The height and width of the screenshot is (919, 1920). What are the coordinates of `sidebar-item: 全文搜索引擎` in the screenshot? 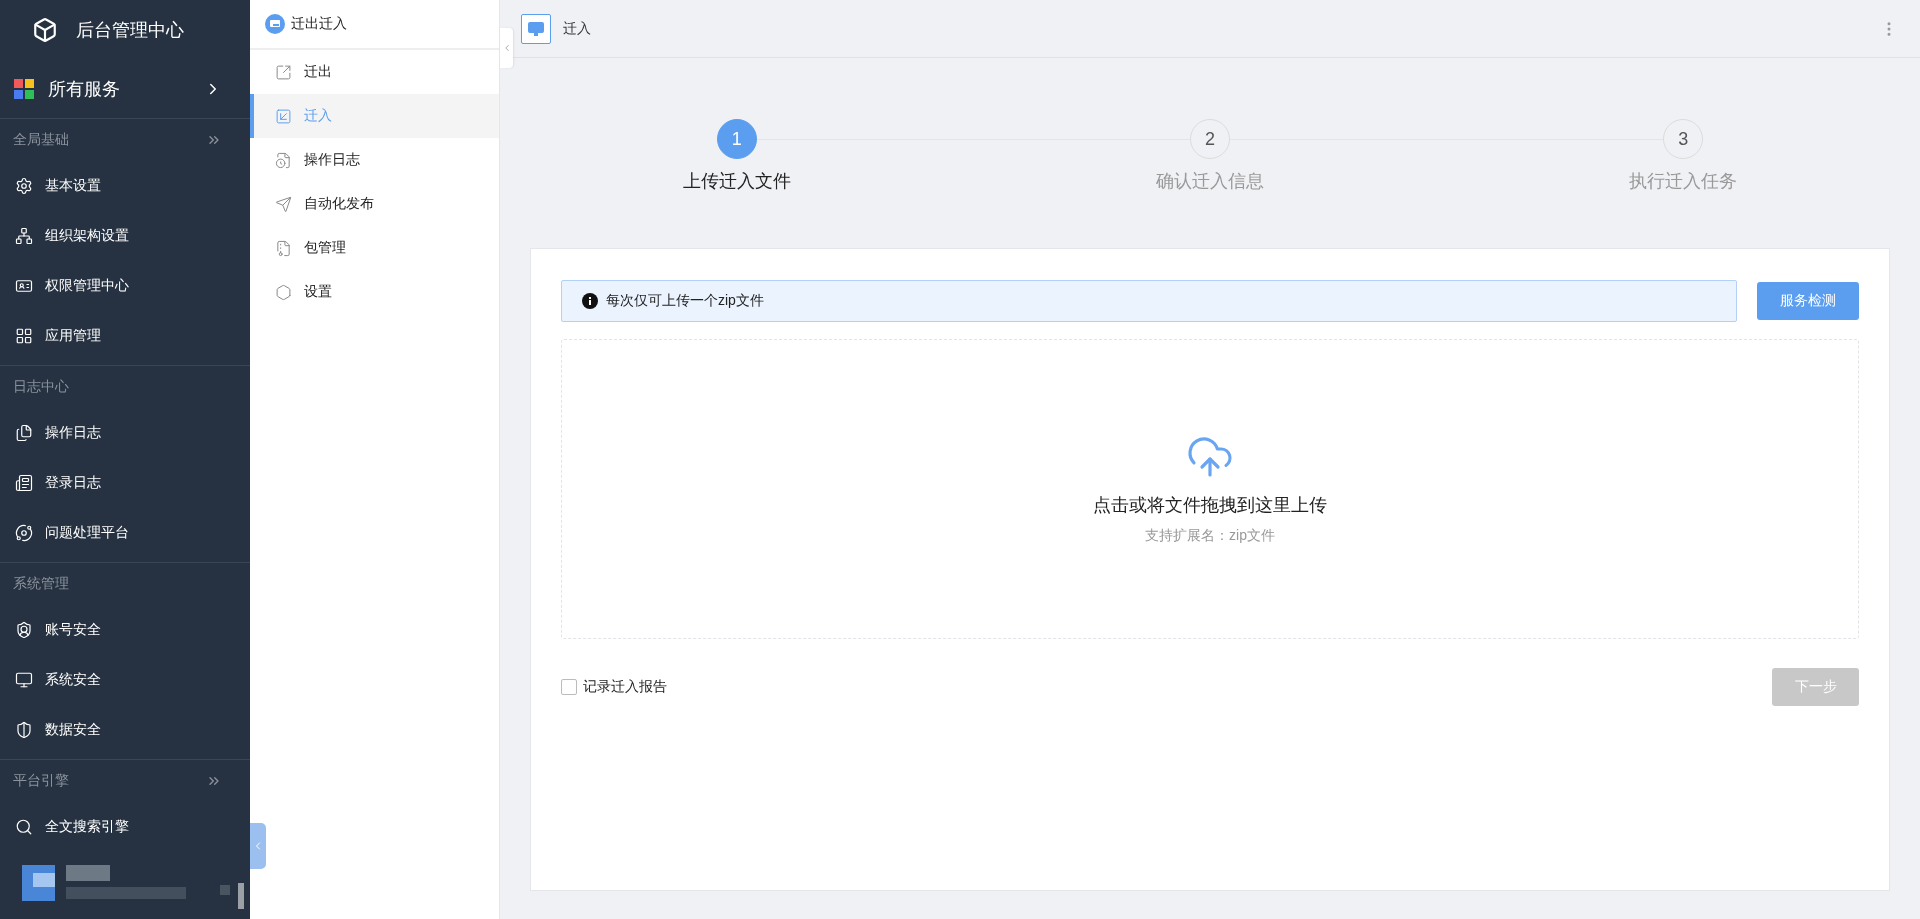 It's located at (125, 827).